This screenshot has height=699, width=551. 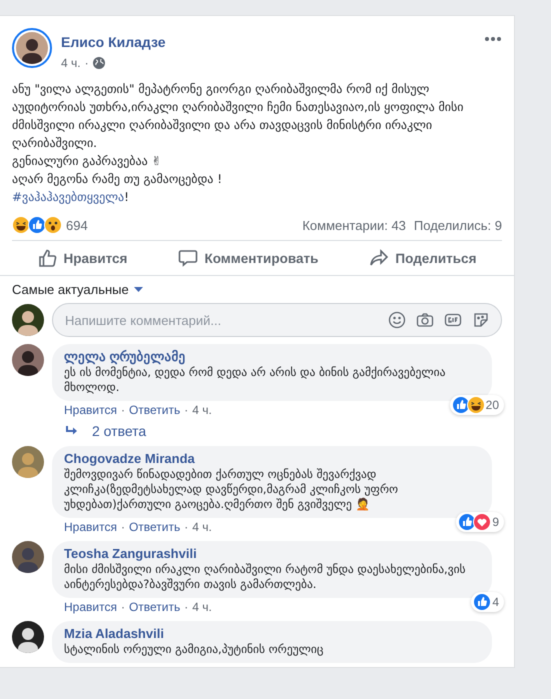 I want to click on commenter-name: ლელა ღრუბელამე, so click(x=125, y=357).